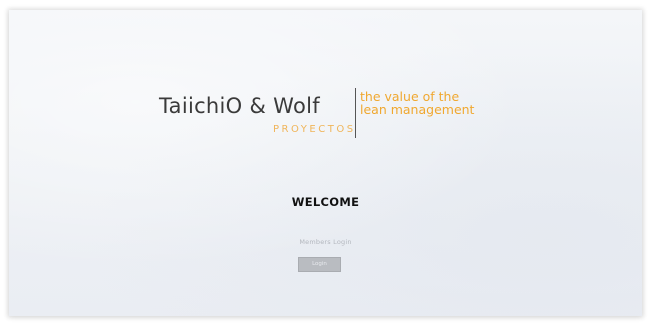 The width and height of the screenshot is (651, 324). Describe the element at coordinates (417, 109) in the screenshot. I see `logo-tagline-line2: lean management` at that location.